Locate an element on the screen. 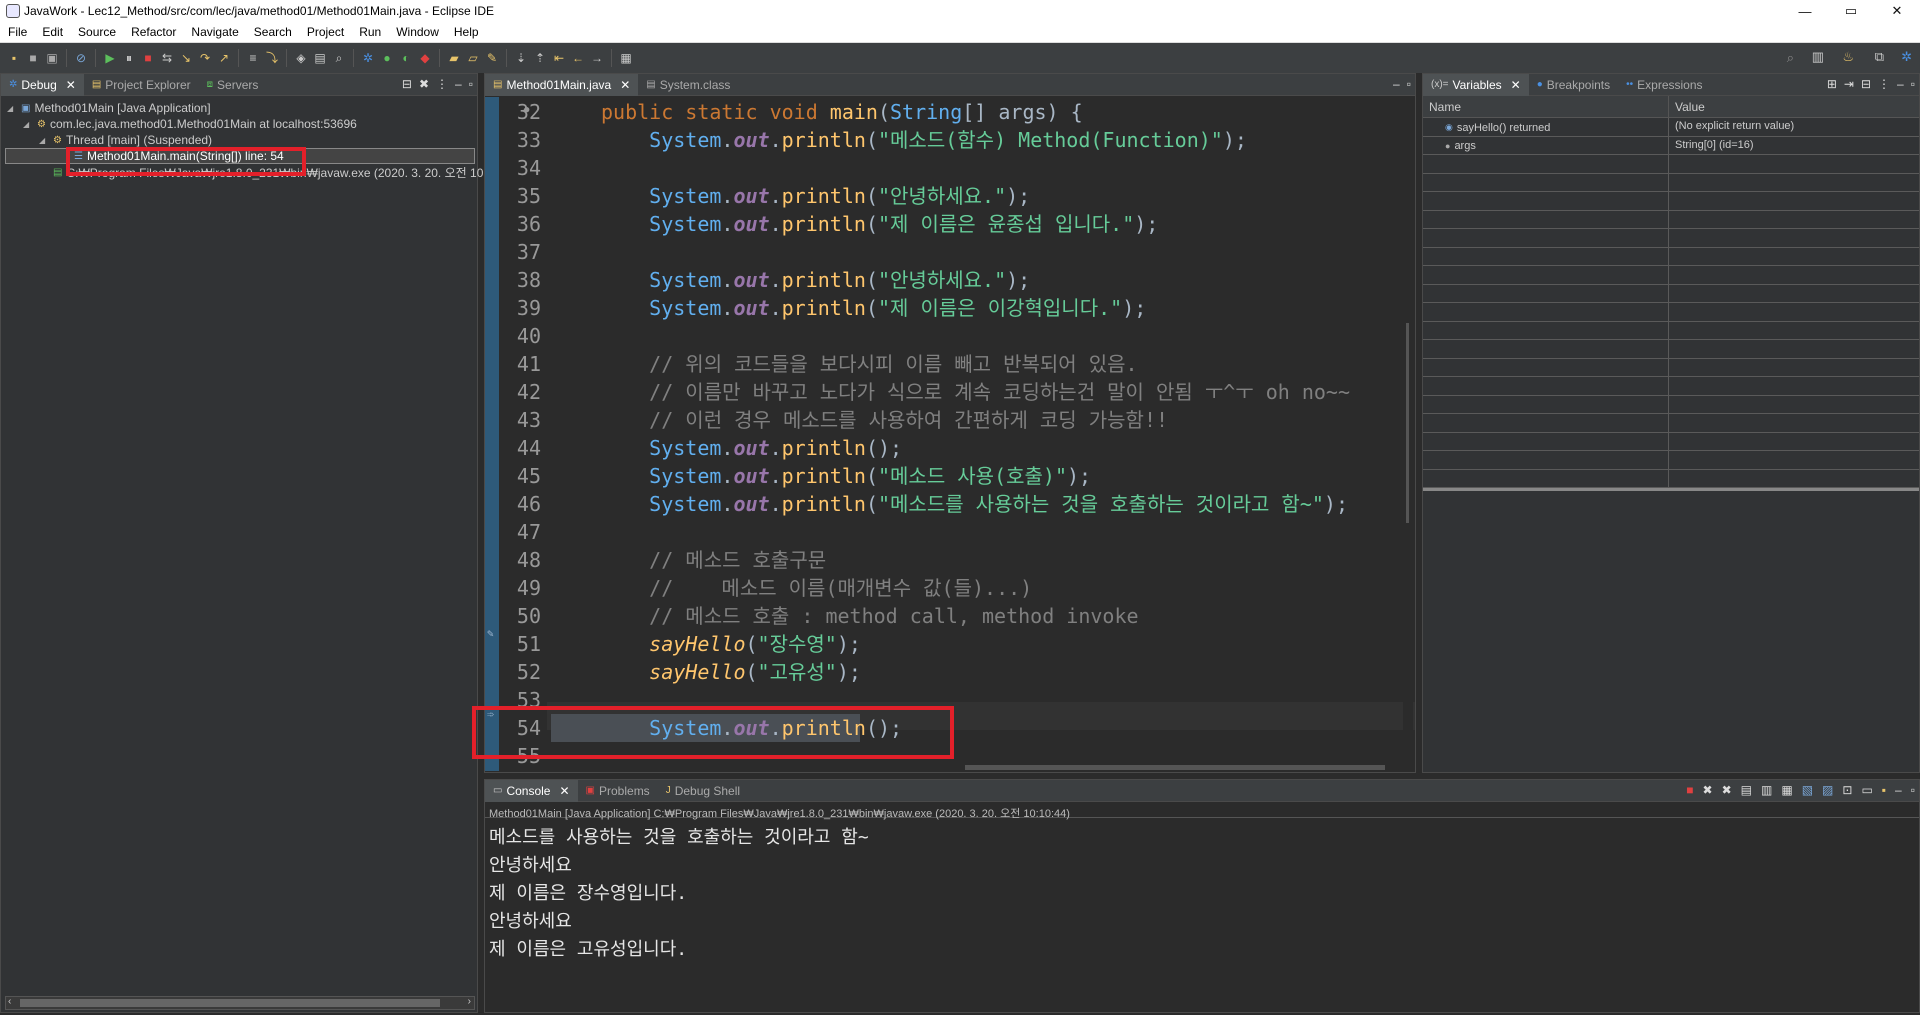 Image resolution: width=1920 pixels, height=1015 pixels. debug-perspective-icon: ✲ is located at coordinates (1906, 57).